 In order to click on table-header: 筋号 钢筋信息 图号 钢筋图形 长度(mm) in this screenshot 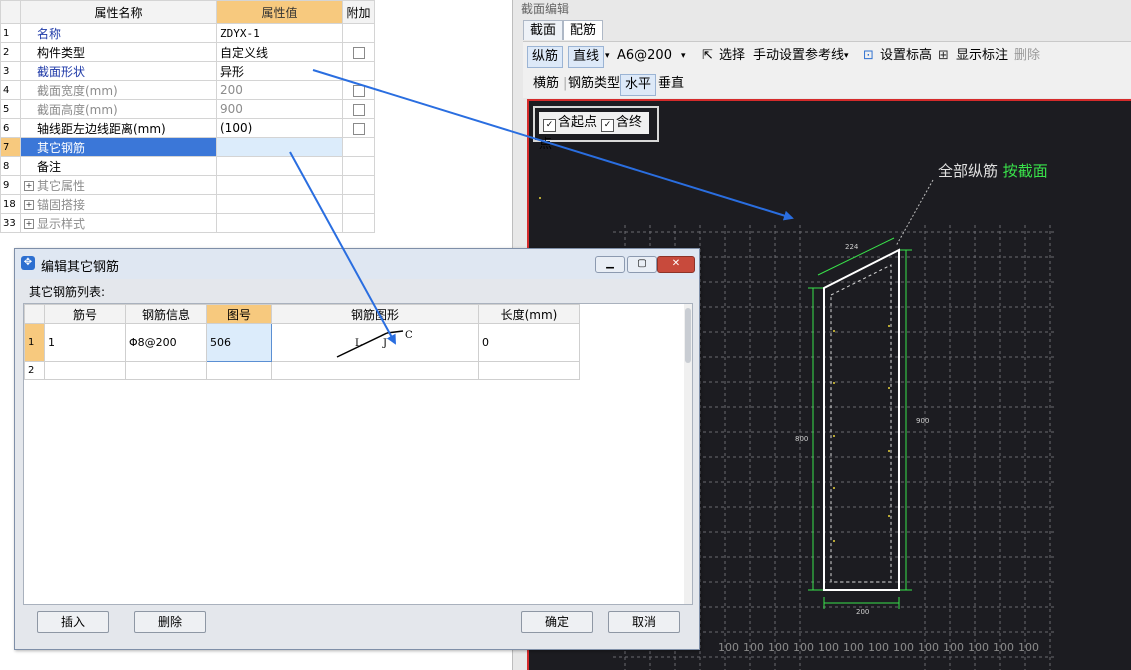, I will do `click(302, 314)`.